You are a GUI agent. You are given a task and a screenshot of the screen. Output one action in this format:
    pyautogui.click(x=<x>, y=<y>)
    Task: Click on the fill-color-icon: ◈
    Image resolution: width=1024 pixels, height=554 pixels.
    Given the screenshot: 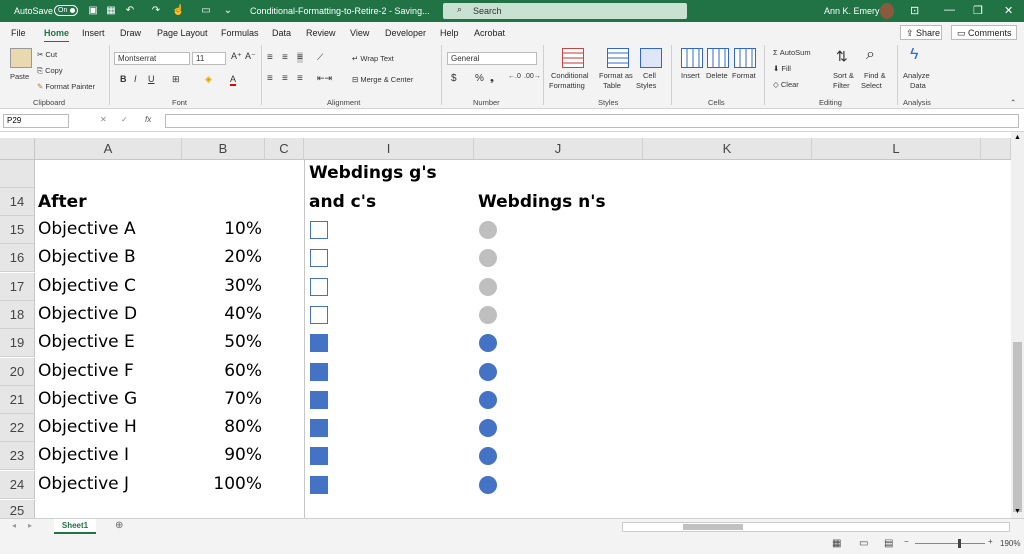 What is the action you would take?
    pyautogui.click(x=208, y=79)
    